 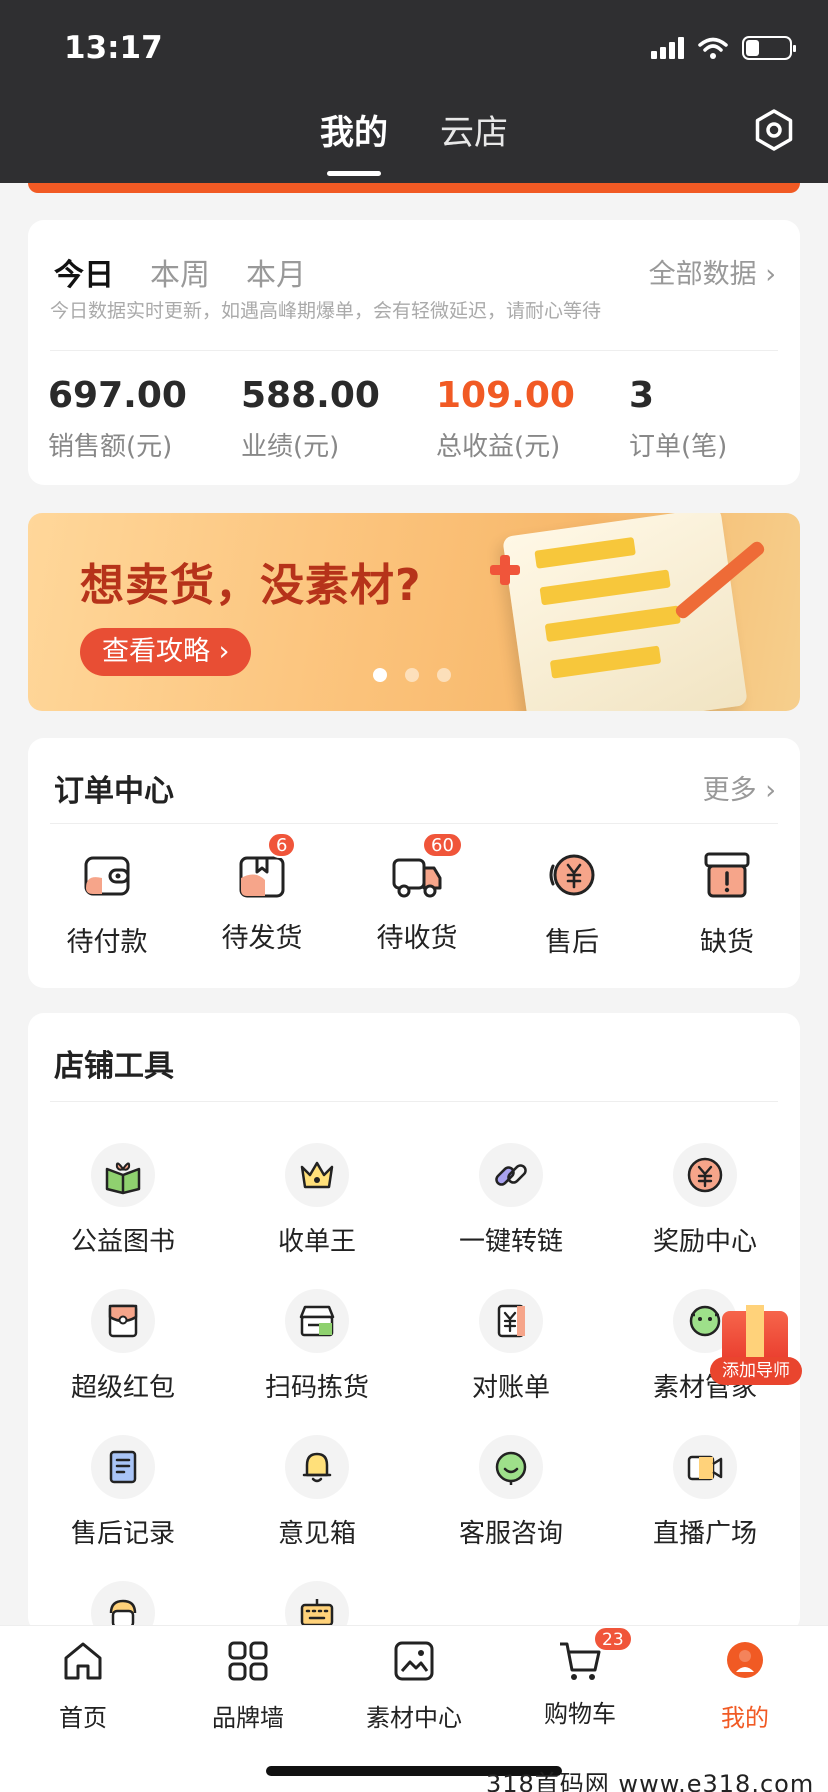 I want to click on stat-performance: 588.00 业绩(元), so click(x=310, y=419).